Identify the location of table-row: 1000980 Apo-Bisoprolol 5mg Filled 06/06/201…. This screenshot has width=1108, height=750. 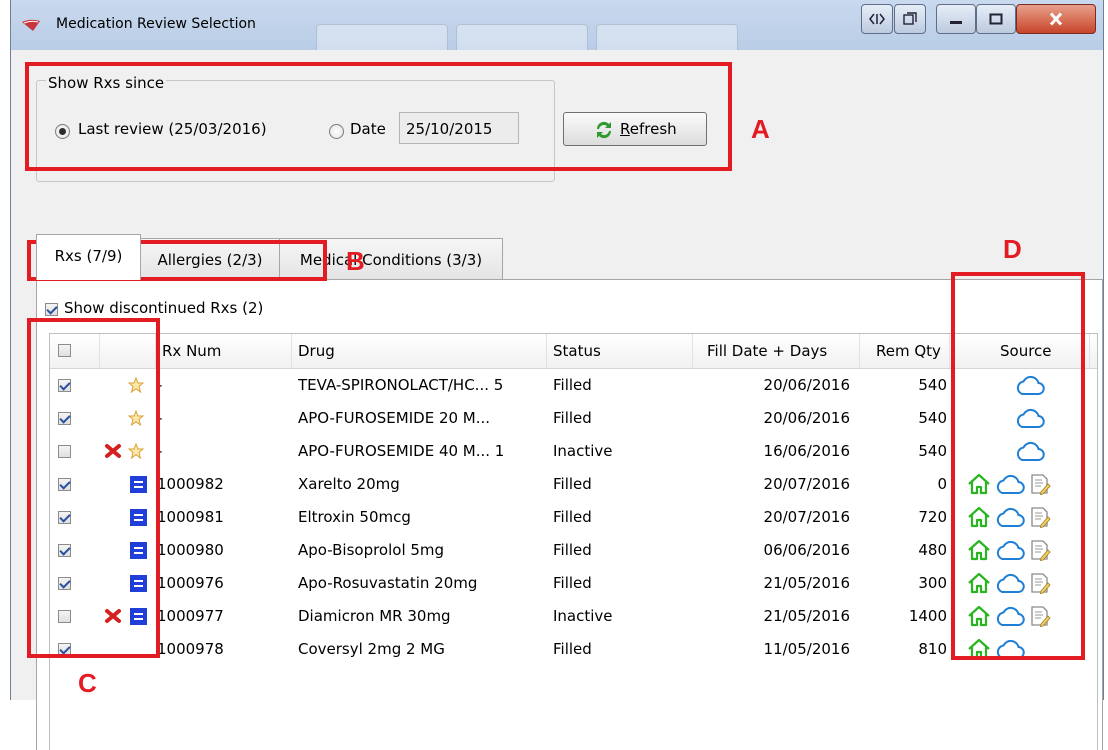
(573, 550).